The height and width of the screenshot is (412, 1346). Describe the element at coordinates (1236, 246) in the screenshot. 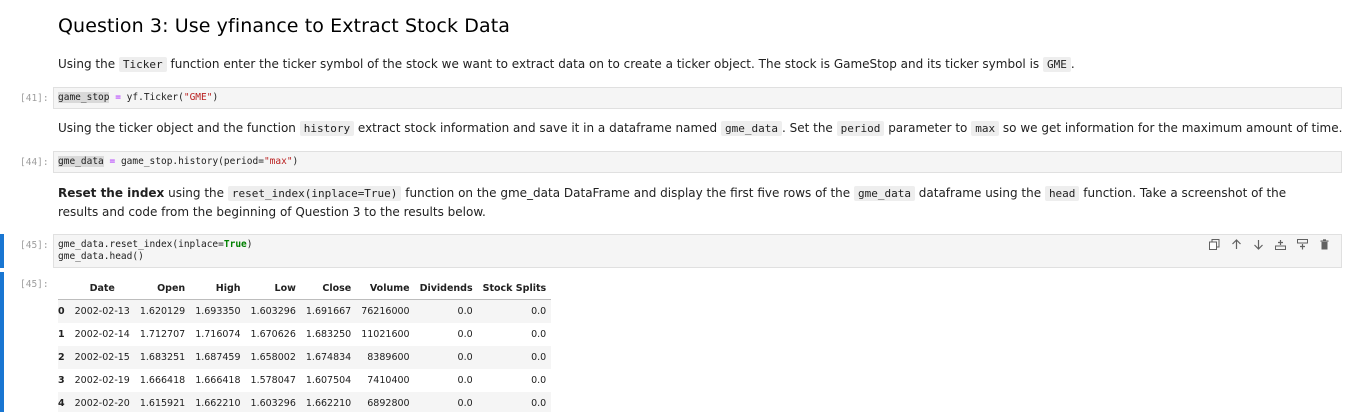

I see `arrow-up-icon` at that location.